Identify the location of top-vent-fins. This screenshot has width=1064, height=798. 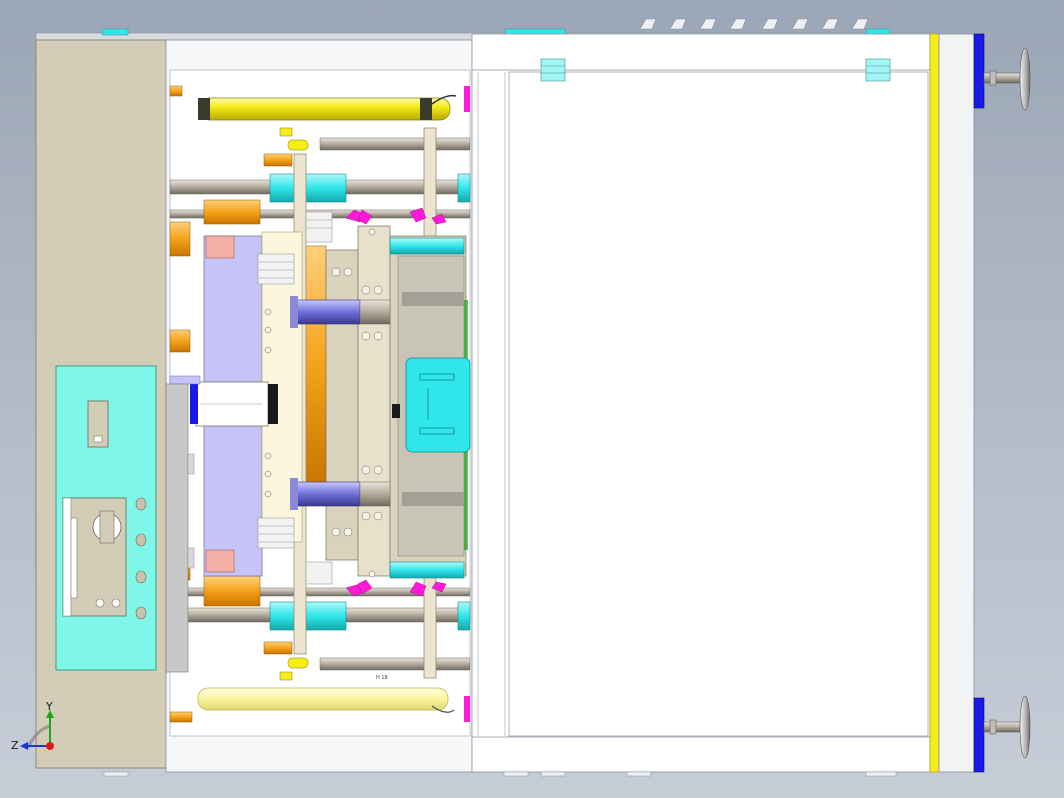
(754, 24).